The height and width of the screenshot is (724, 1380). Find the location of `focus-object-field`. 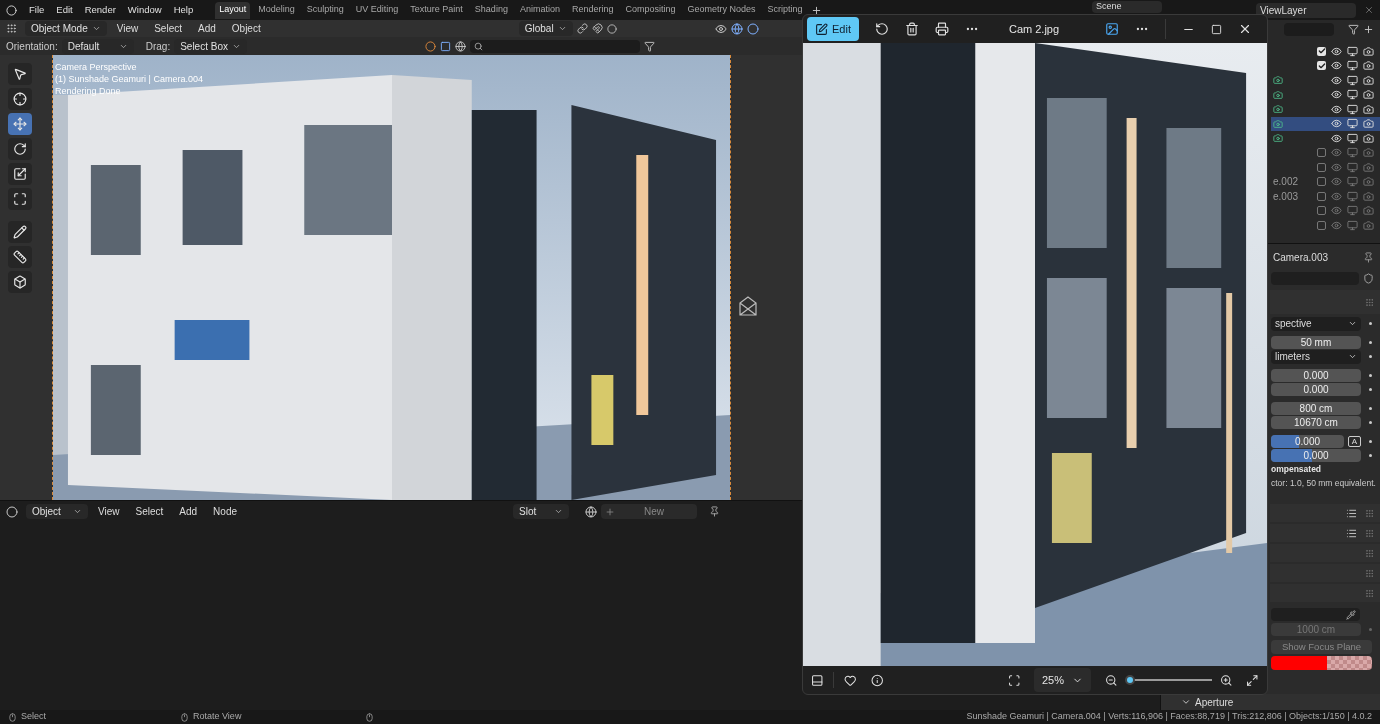

focus-object-field is located at coordinates (1315, 614).